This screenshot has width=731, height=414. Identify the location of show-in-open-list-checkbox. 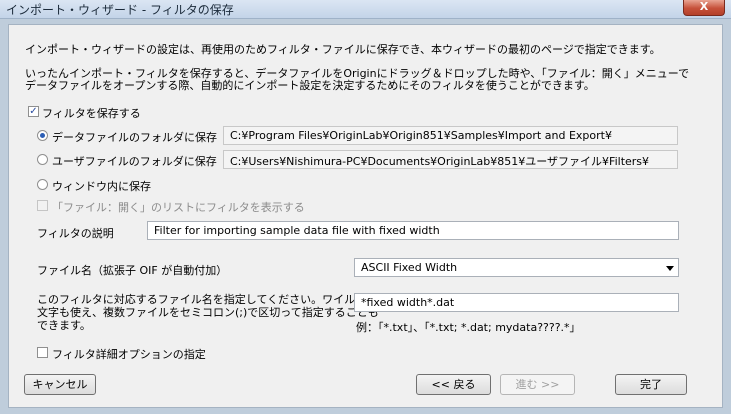
(42, 205).